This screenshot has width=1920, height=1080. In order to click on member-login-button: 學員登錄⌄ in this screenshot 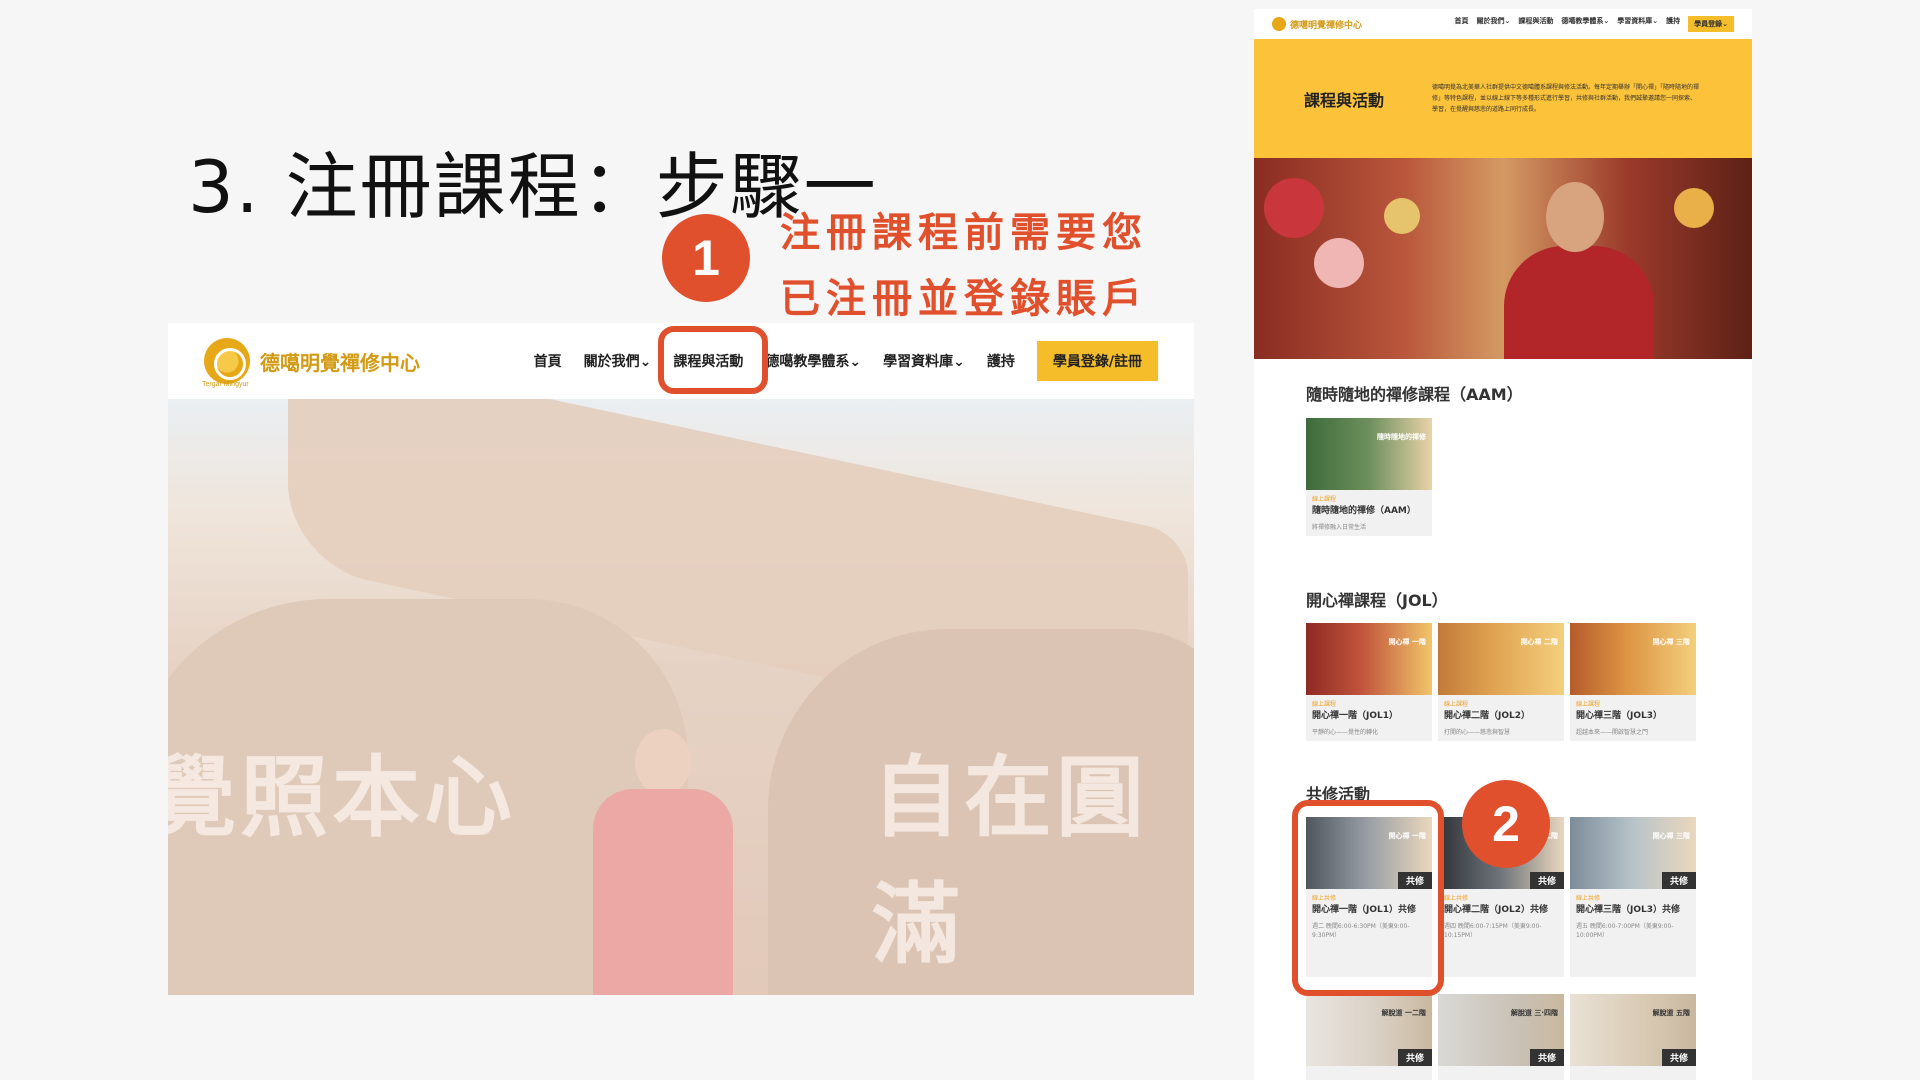, I will do `click(1711, 24)`.